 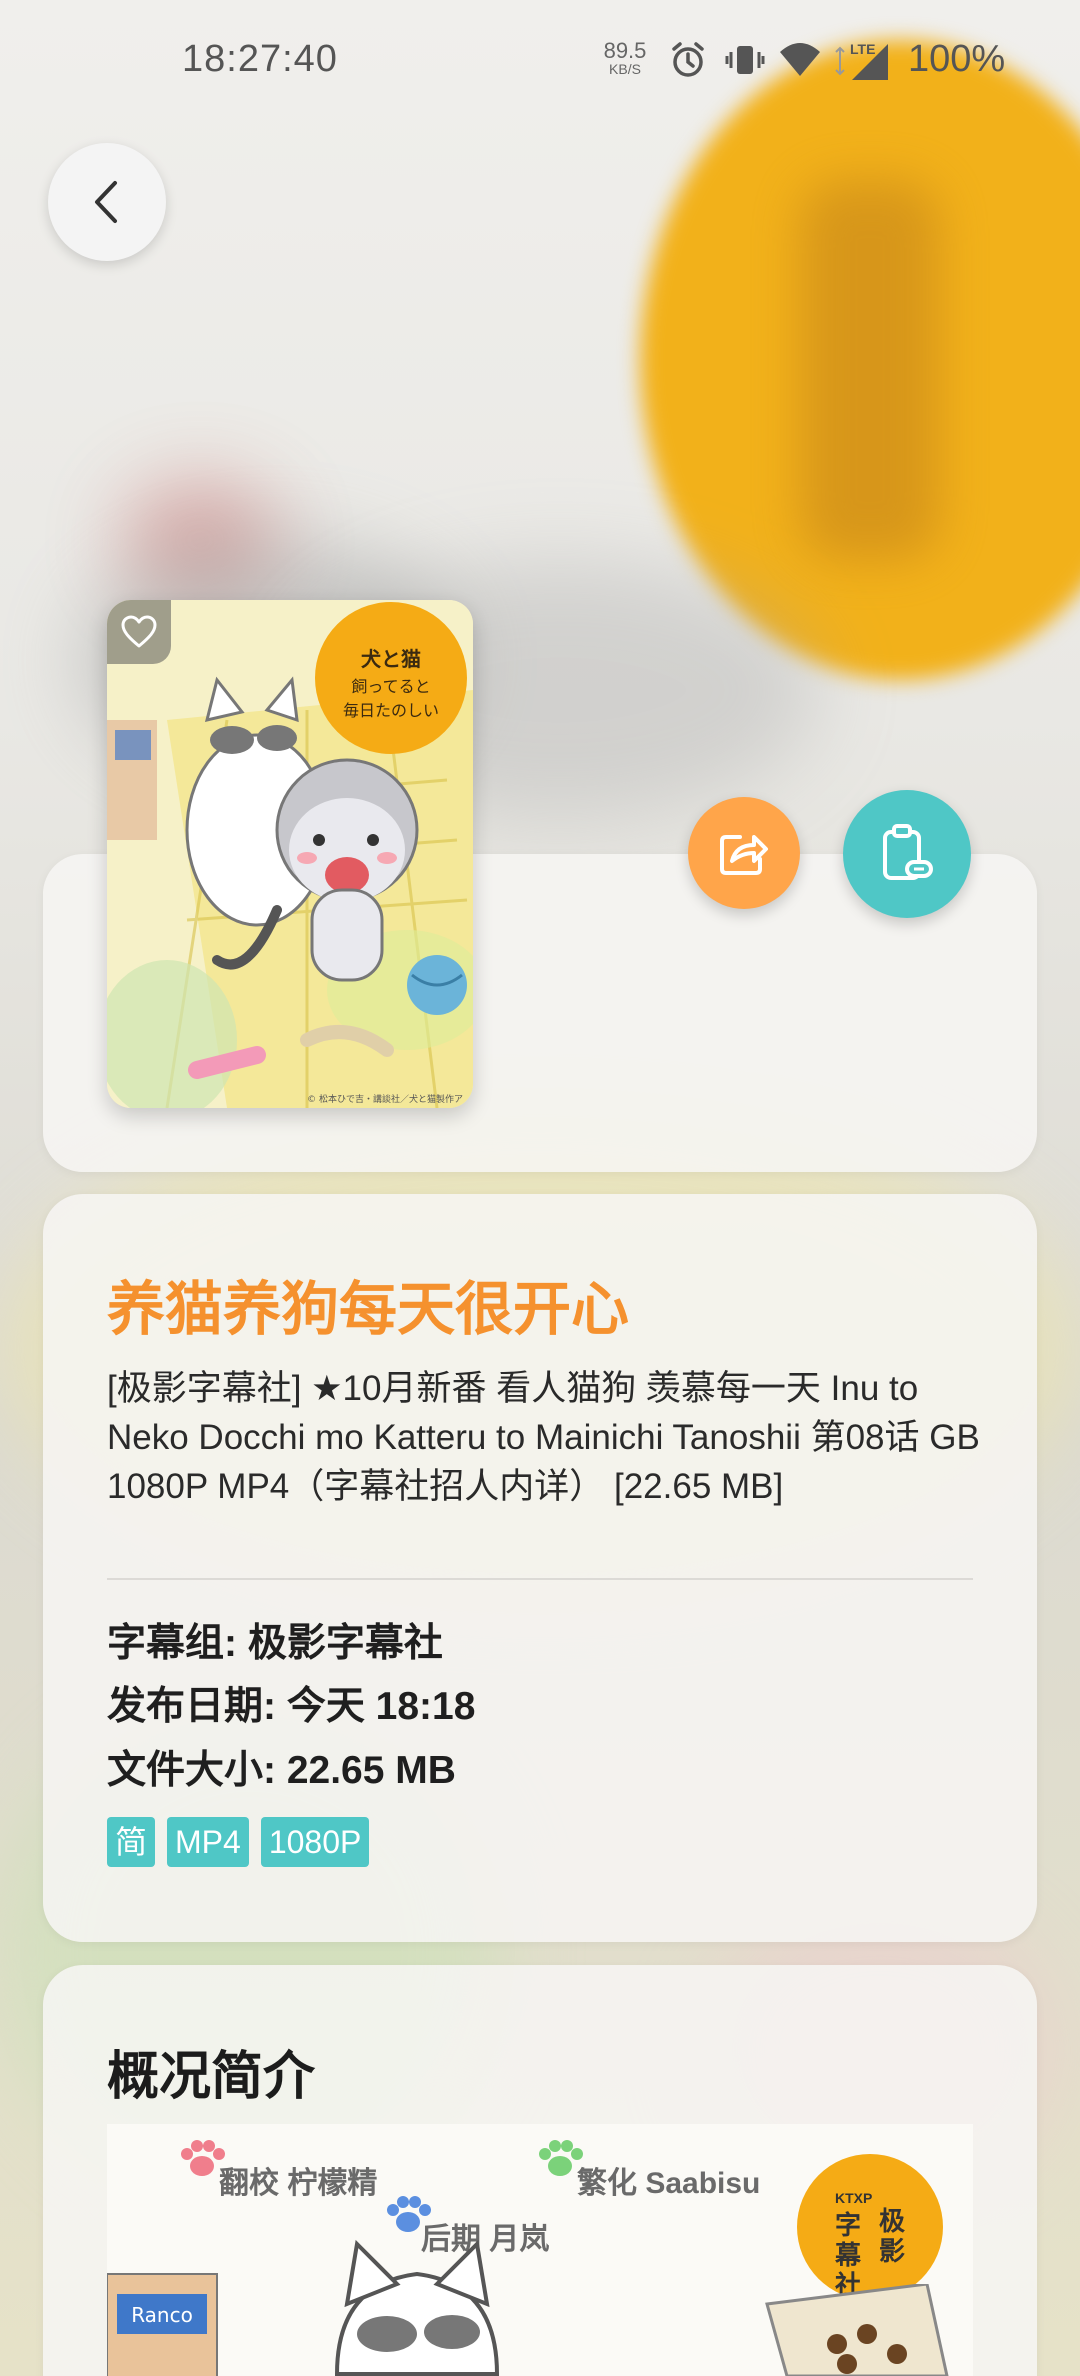 I want to click on svg-text: 飼ってると, so click(x=390, y=686).